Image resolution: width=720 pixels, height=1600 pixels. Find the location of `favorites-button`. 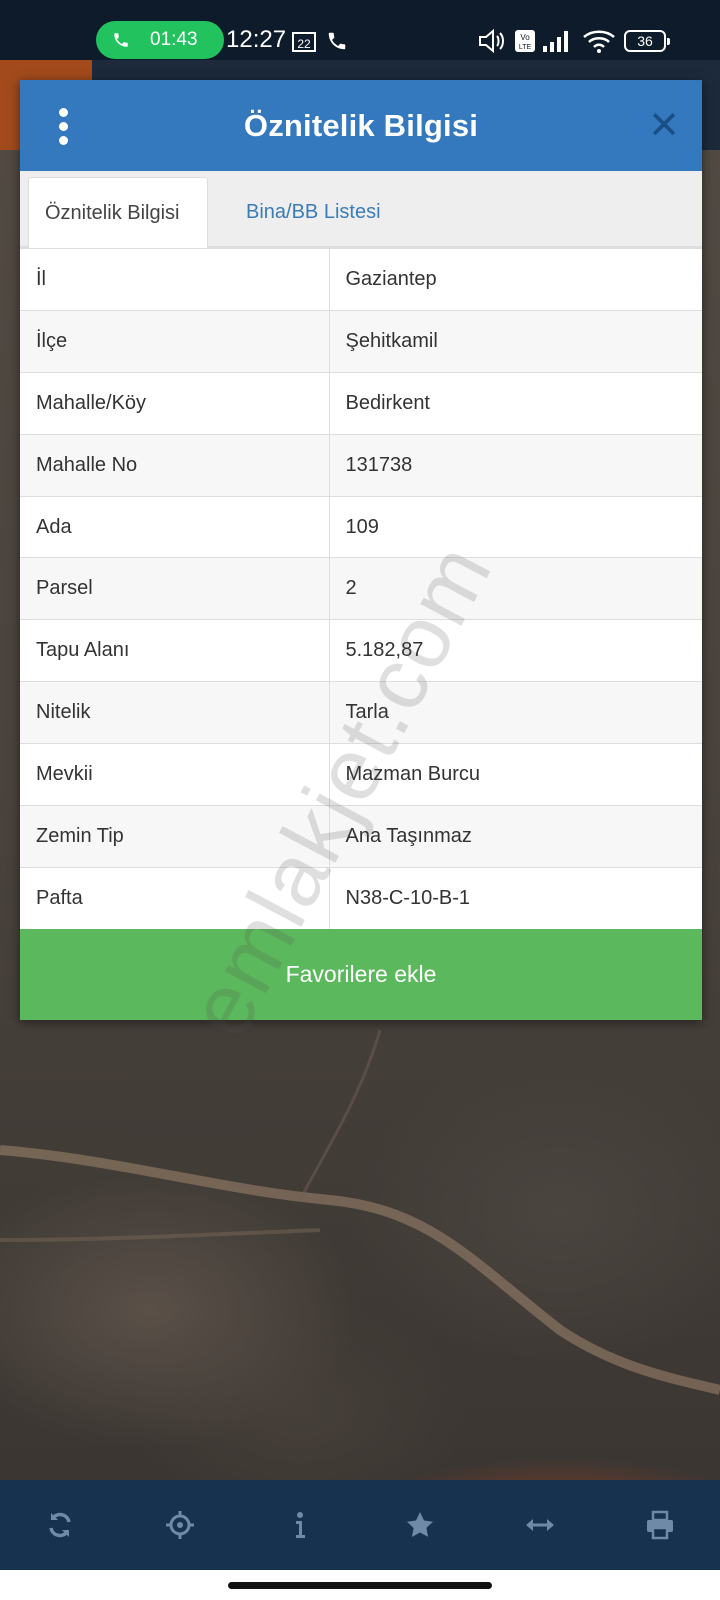

favorites-button is located at coordinates (420, 1525).